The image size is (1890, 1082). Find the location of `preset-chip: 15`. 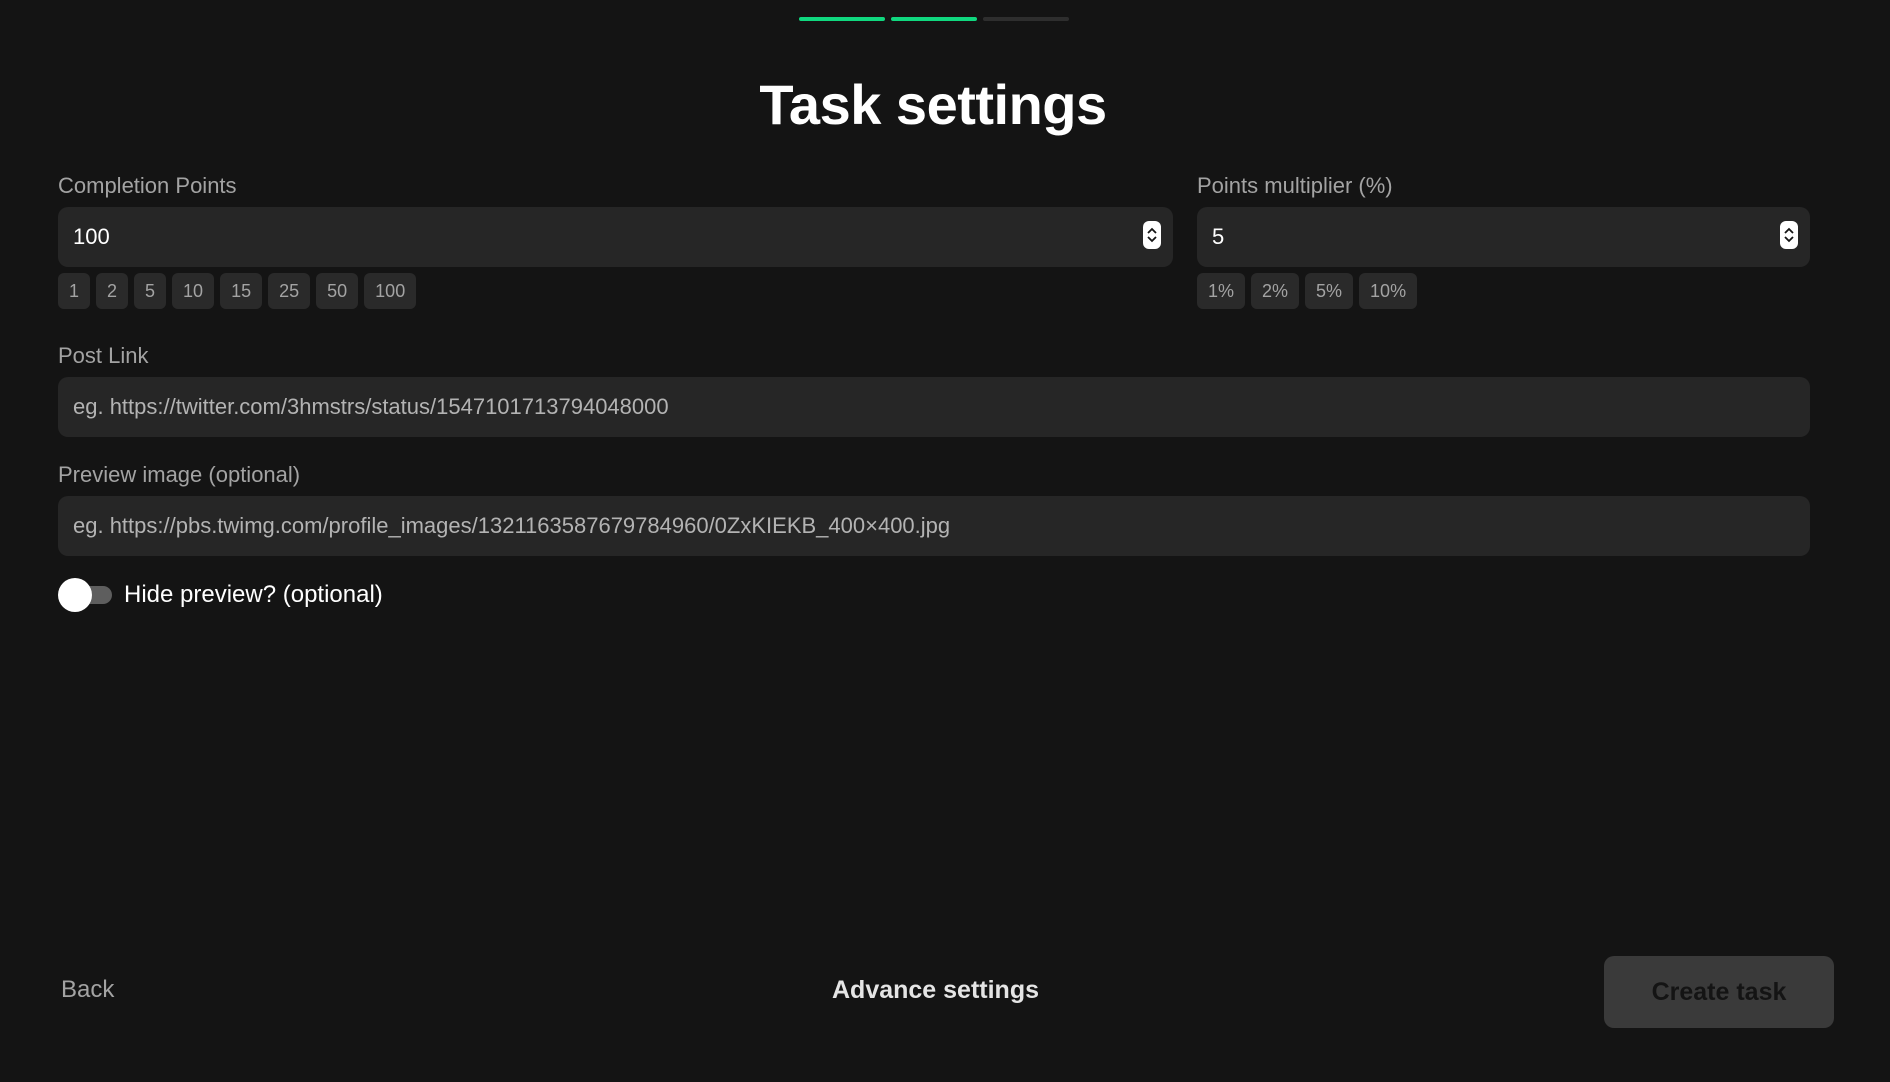

preset-chip: 15 is located at coordinates (241, 291).